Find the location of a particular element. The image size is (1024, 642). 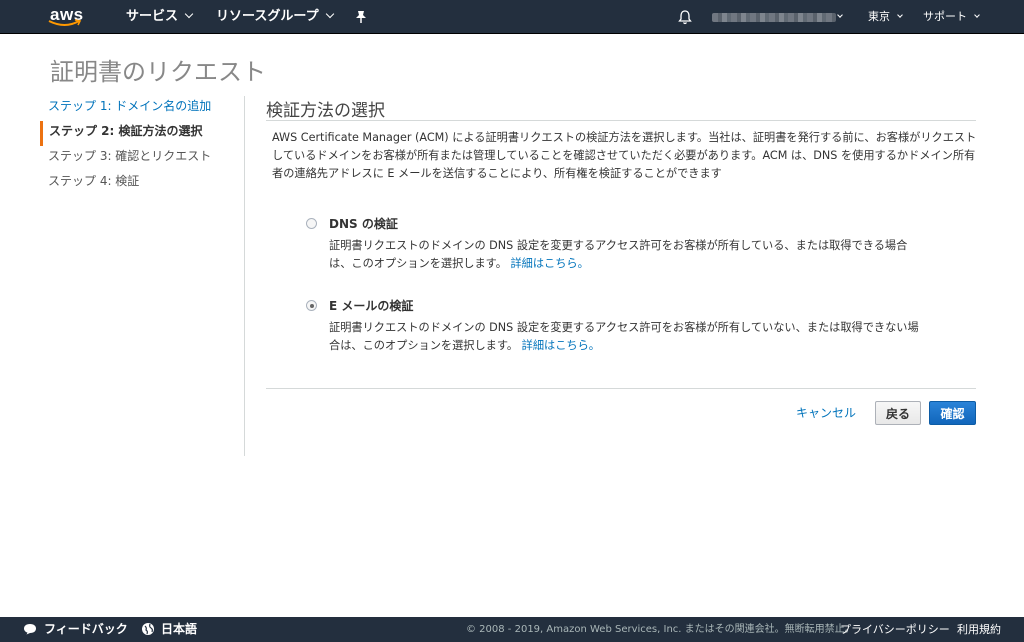

chat-bubble-icon is located at coordinates (30, 629).